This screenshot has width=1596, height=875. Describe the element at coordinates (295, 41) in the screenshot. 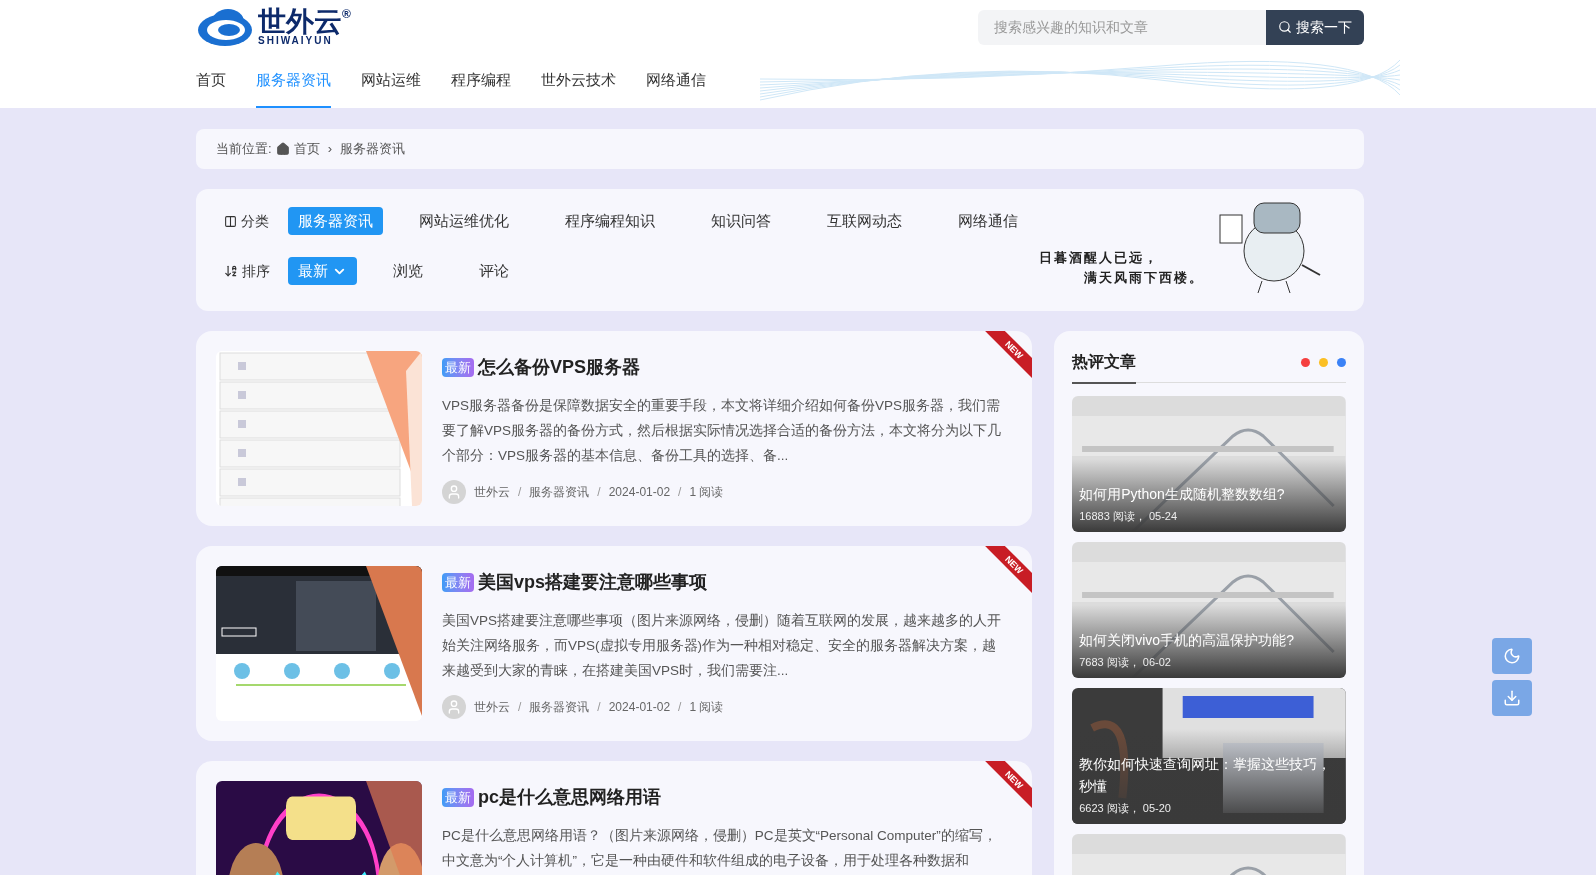

I see `logo-subtitle: SHIWAIYUN` at that location.